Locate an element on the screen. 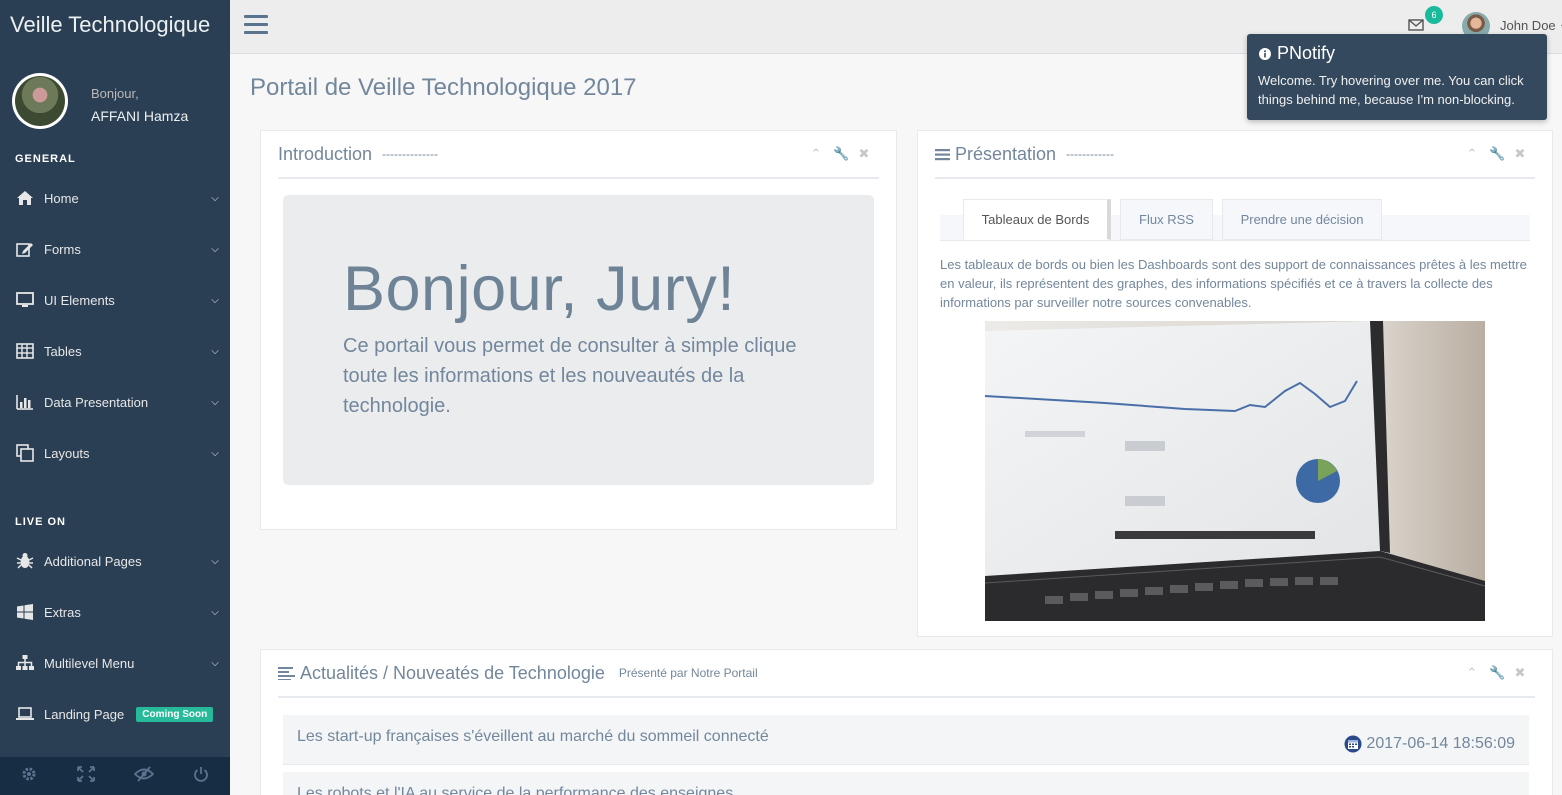 Image resolution: width=1562 pixels, height=795 pixels. bars-icon is located at coordinates (942, 154).